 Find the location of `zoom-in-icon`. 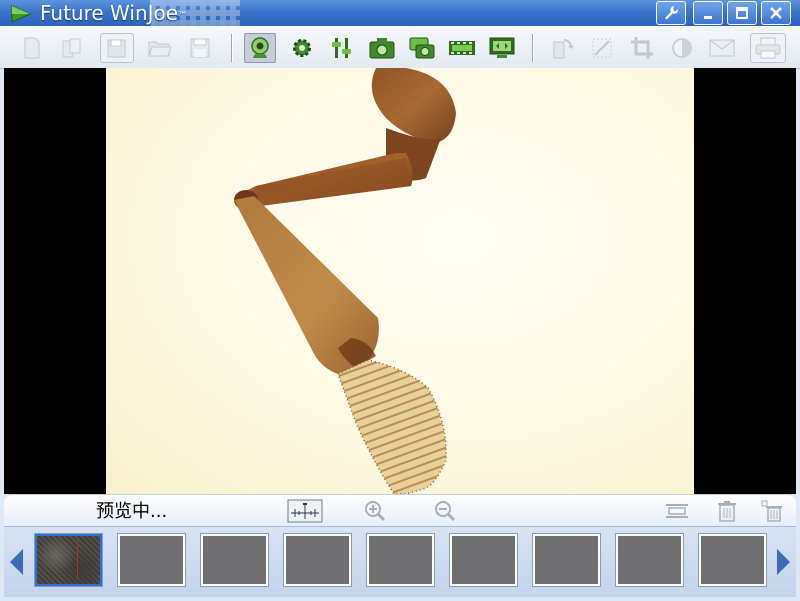

zoom-in-icon is located at coordinates (375, 511).